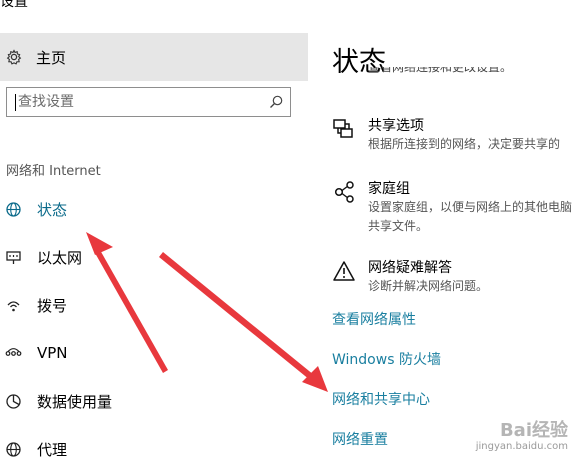  Describe the element at coordinates (386, 359) in the screenshot. I see `windows-firewall-link: Windows 防火墙` at that location.